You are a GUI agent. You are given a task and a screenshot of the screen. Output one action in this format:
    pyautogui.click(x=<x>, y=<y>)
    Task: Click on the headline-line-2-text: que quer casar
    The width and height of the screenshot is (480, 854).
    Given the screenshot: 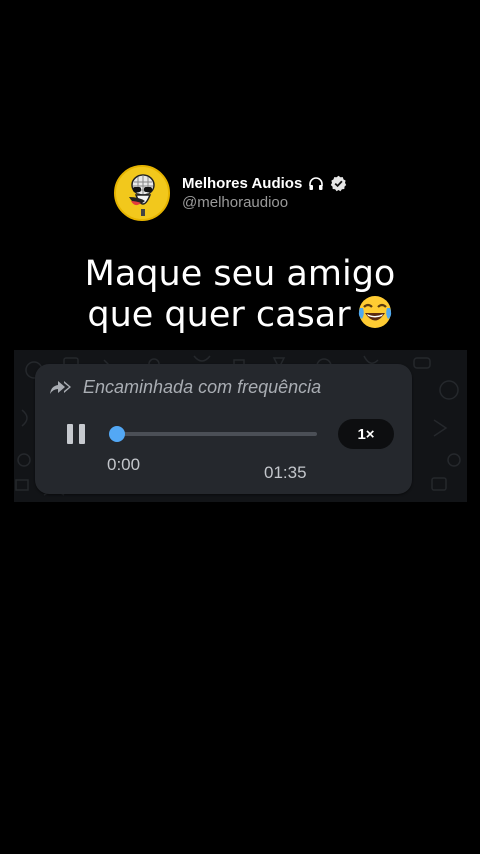 What is the action you would take?
    pyautogui.click(x=219, y=315)
    